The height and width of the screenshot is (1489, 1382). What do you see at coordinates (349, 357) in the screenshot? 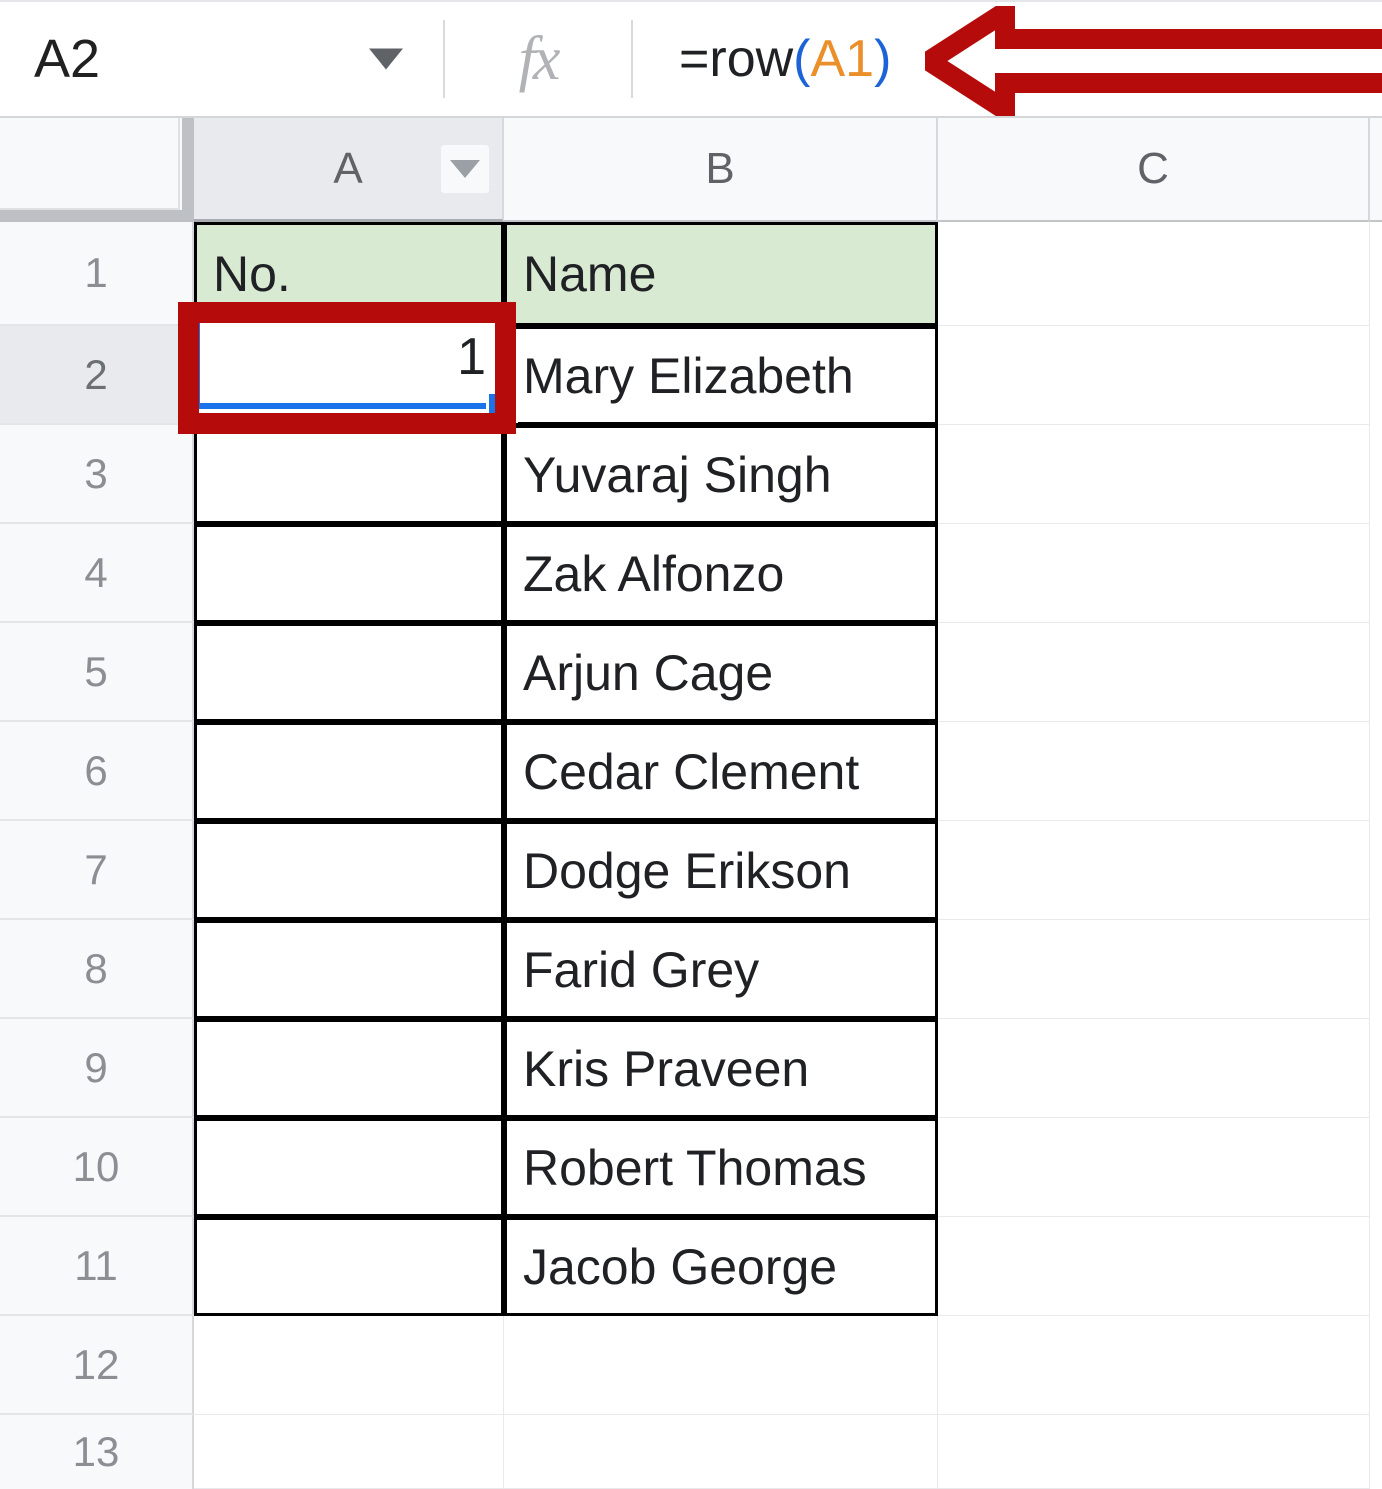
I see `cell-A2: 1` at bounding box center [349, 357].